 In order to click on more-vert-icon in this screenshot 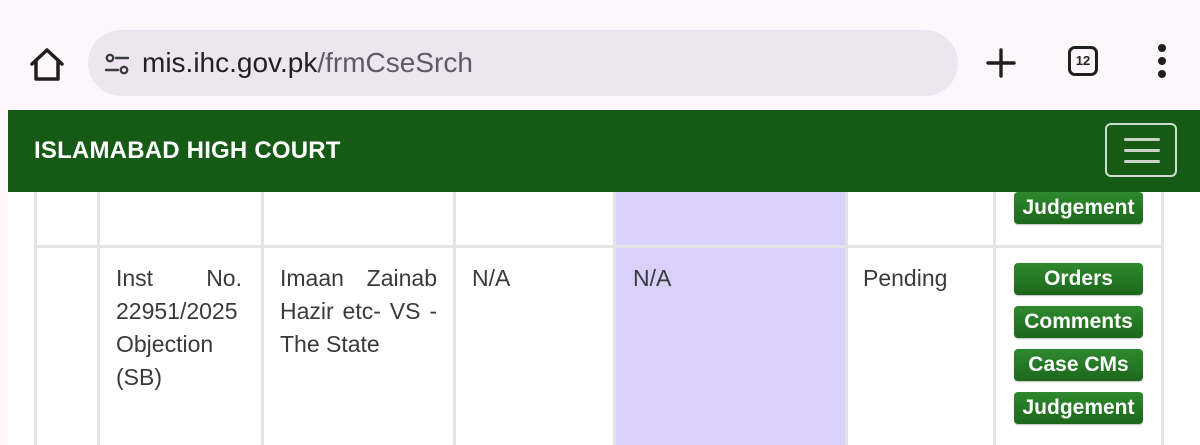, I will do `click(1163, 62)`.